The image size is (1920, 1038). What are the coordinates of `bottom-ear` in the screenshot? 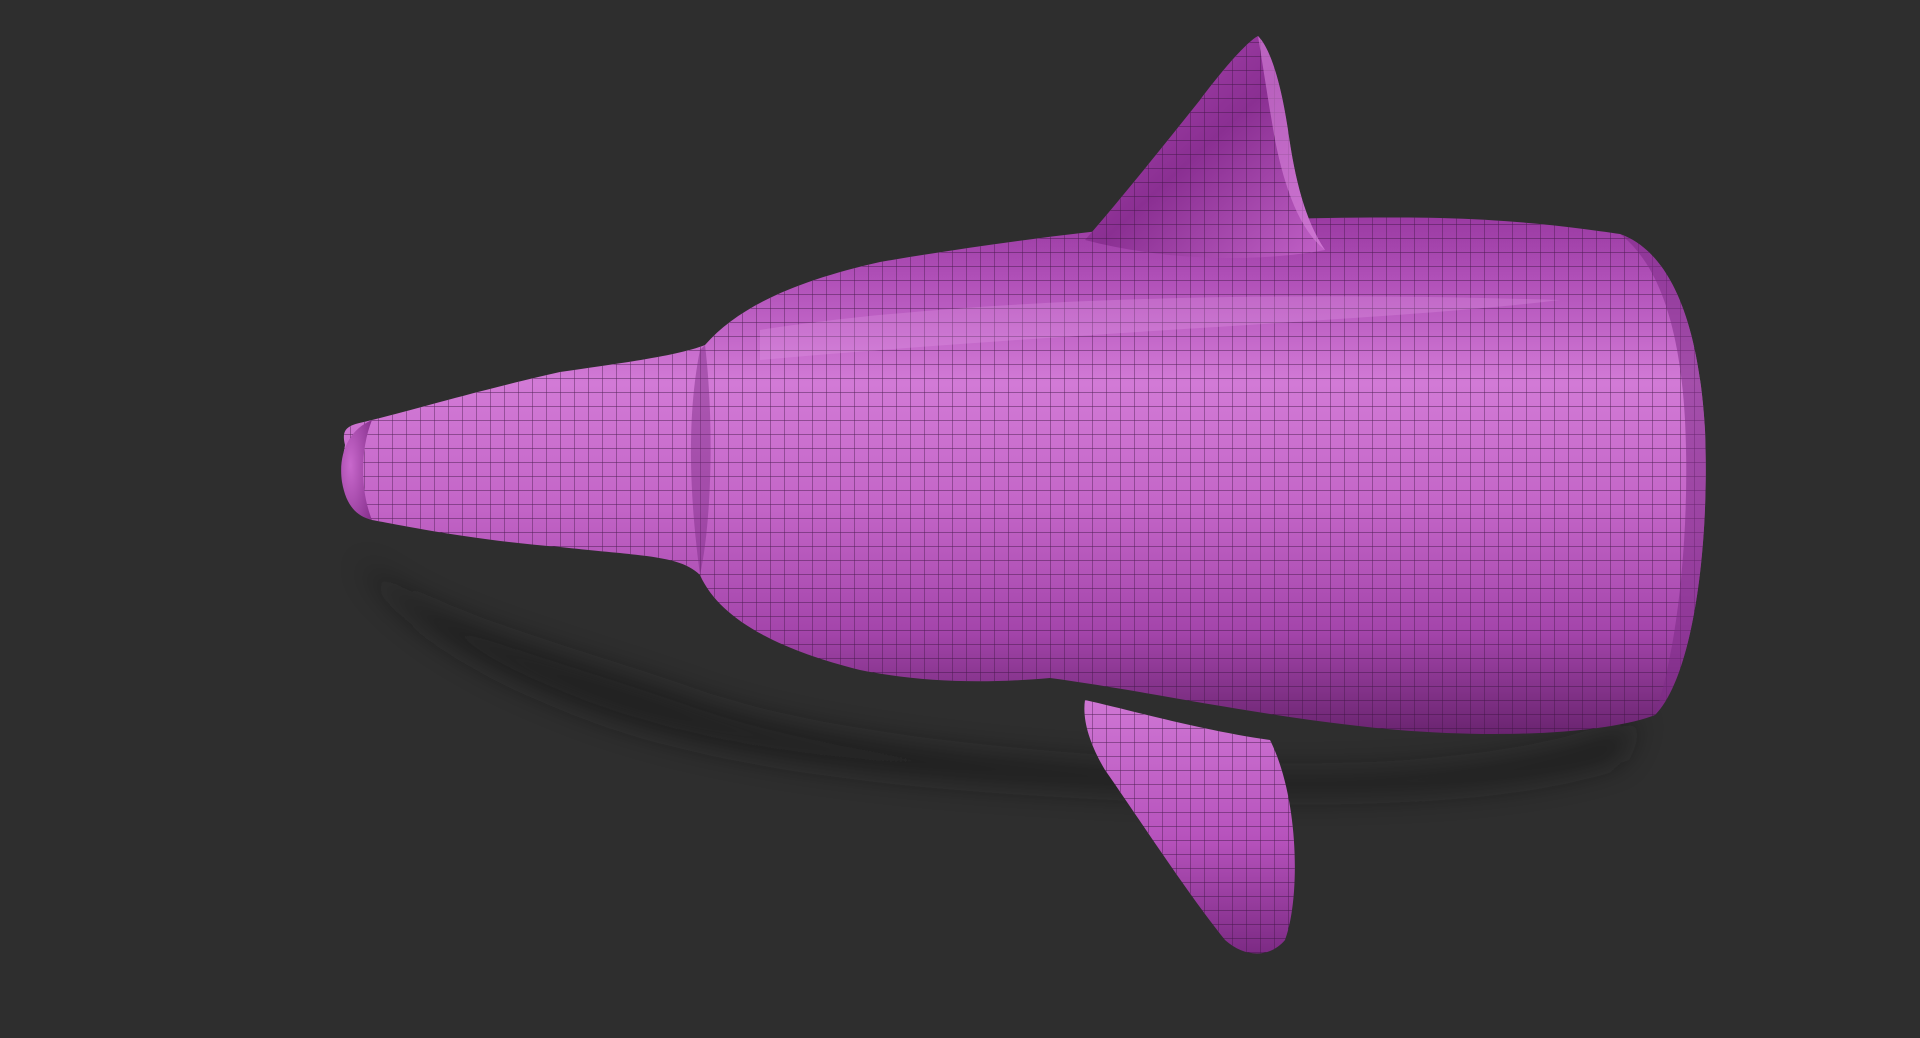 It's located at (1189, 827).